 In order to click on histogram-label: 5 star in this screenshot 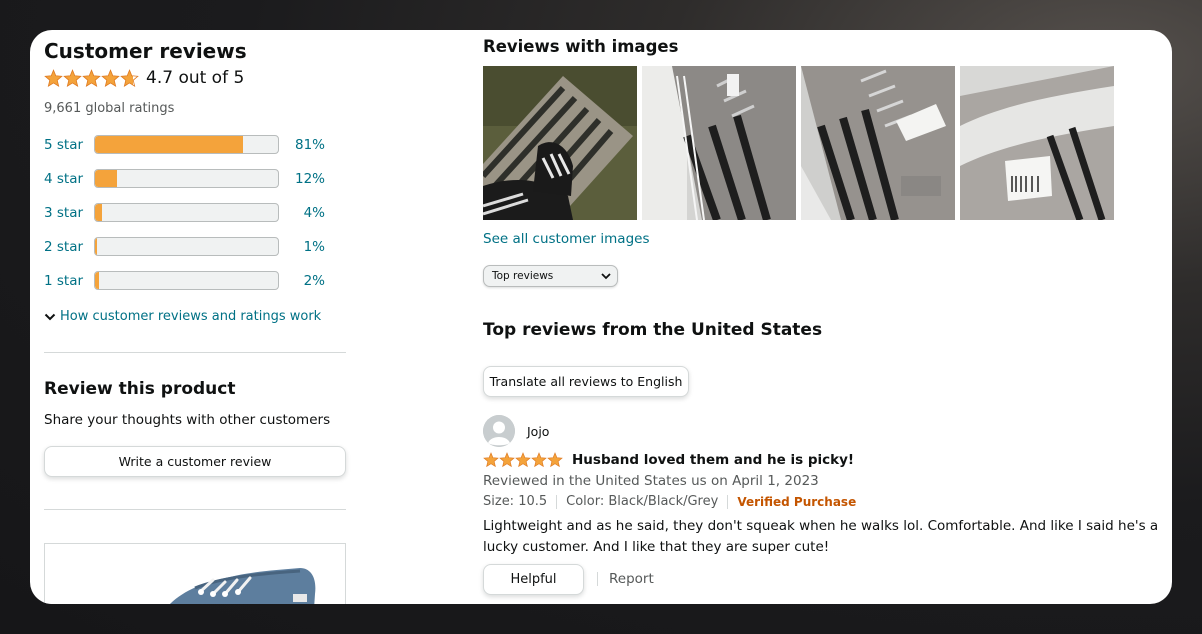, I will do `click(63, 145)`.